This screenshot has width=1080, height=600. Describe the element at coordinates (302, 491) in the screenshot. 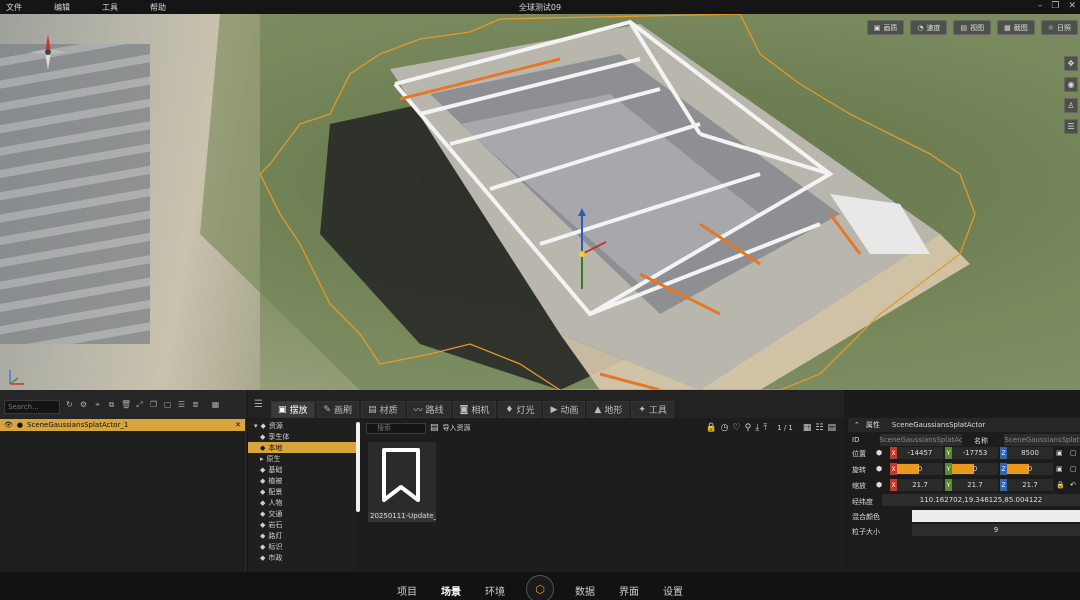

I see `tree-item-scenery: ◆ 配景` at that location.